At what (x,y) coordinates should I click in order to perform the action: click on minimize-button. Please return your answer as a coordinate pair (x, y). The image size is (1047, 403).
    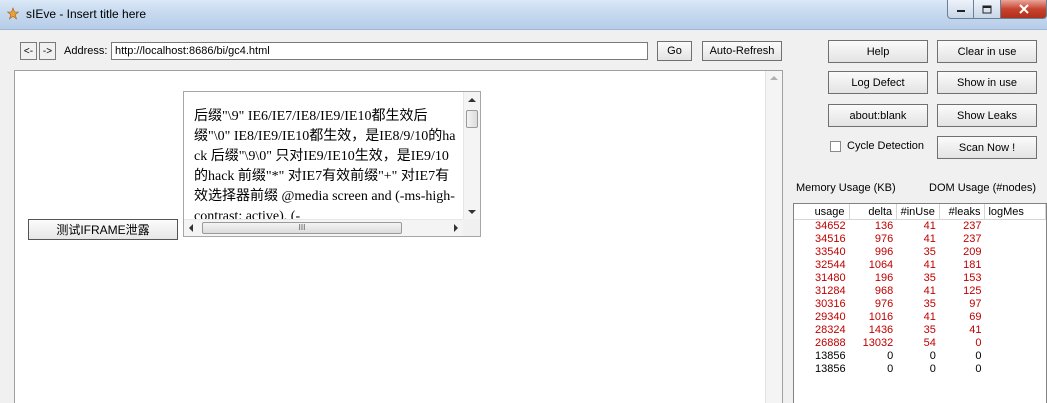
    Looking at the image, I should click on (960, 9).